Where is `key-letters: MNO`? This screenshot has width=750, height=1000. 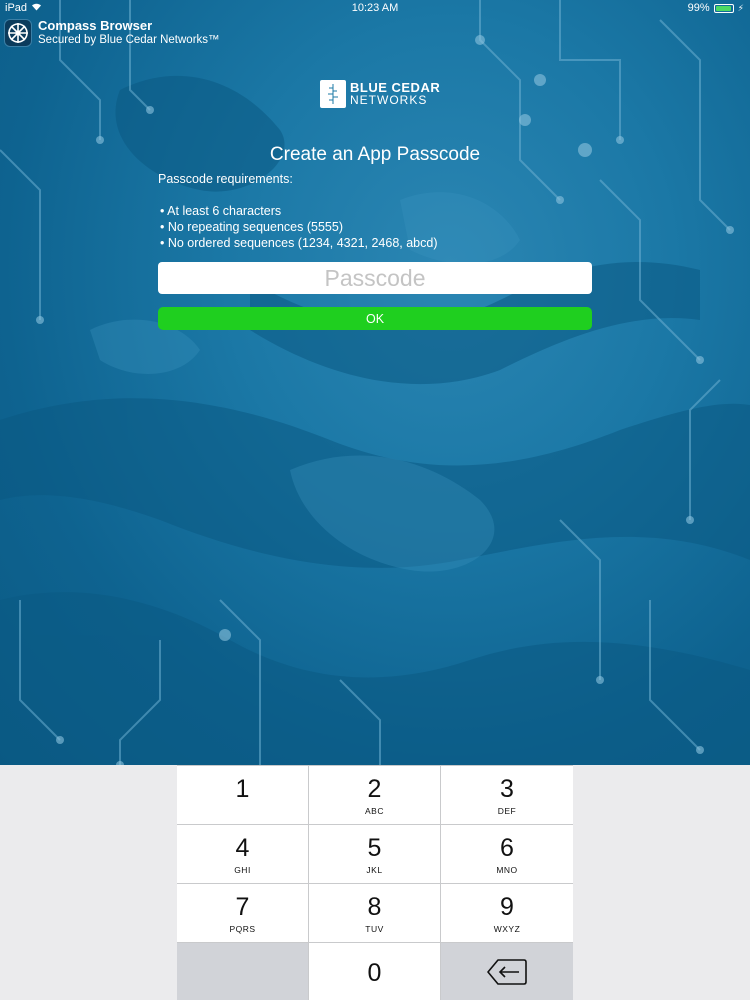
key-letters: MNO is located at coordinates (507, 870).